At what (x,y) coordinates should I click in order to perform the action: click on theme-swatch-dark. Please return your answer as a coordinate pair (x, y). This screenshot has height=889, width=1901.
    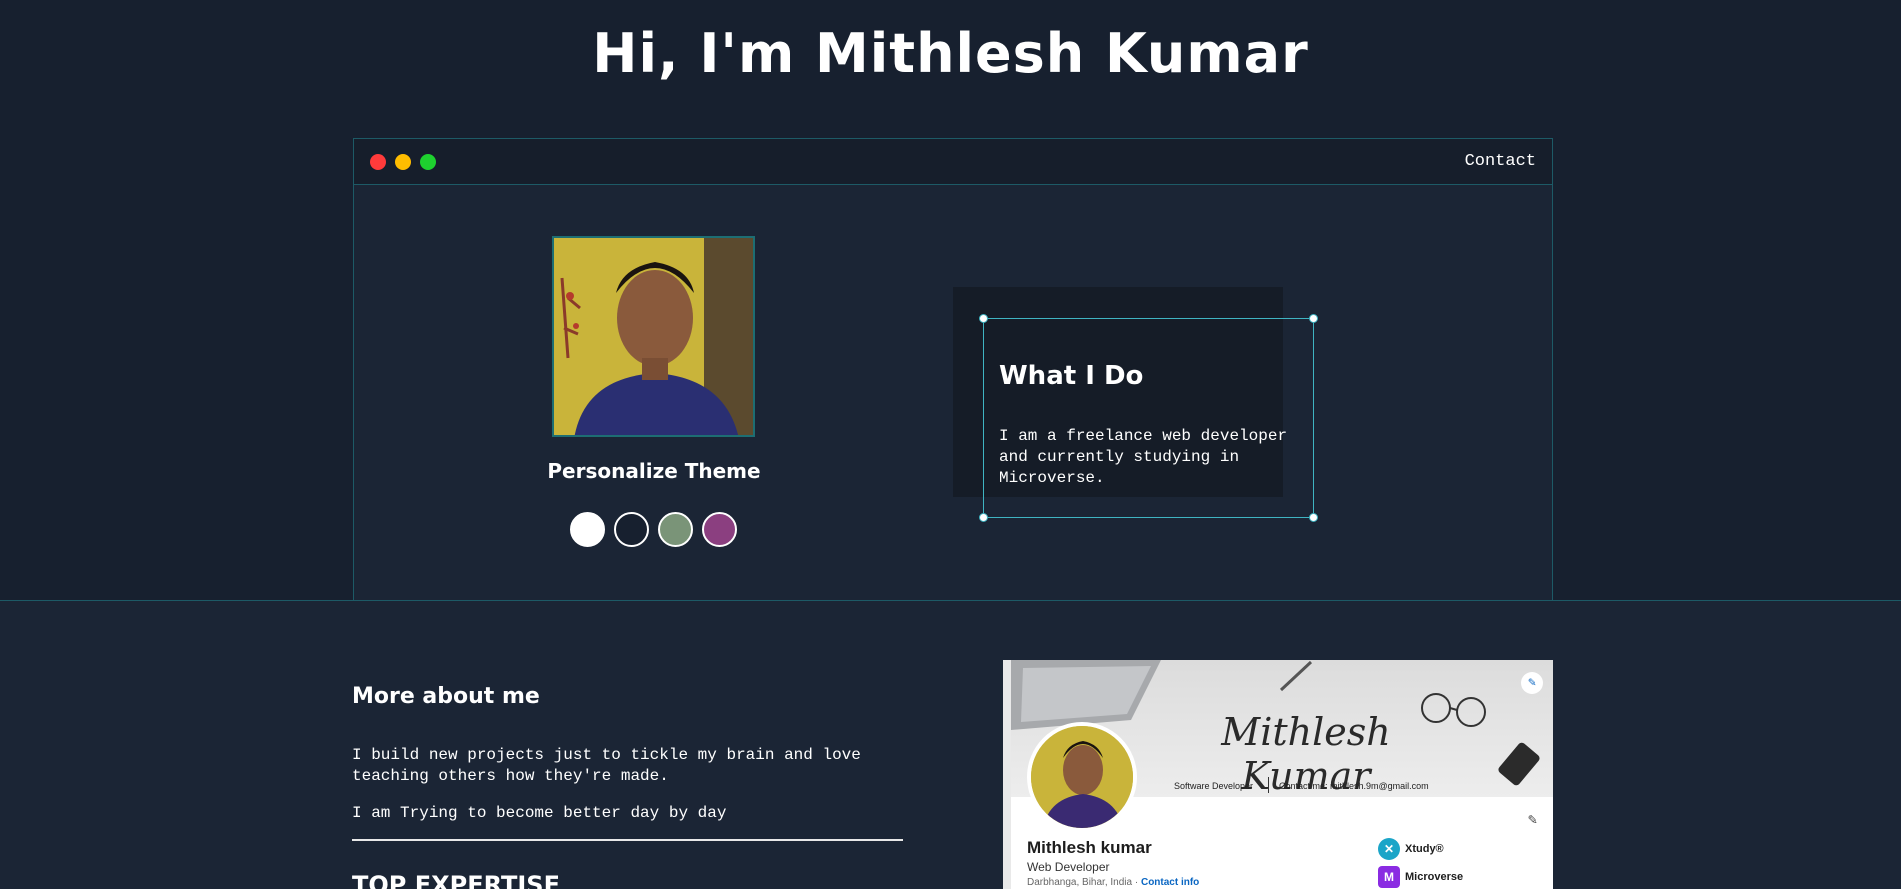
    Looking at the image, I should click on (631, 529).